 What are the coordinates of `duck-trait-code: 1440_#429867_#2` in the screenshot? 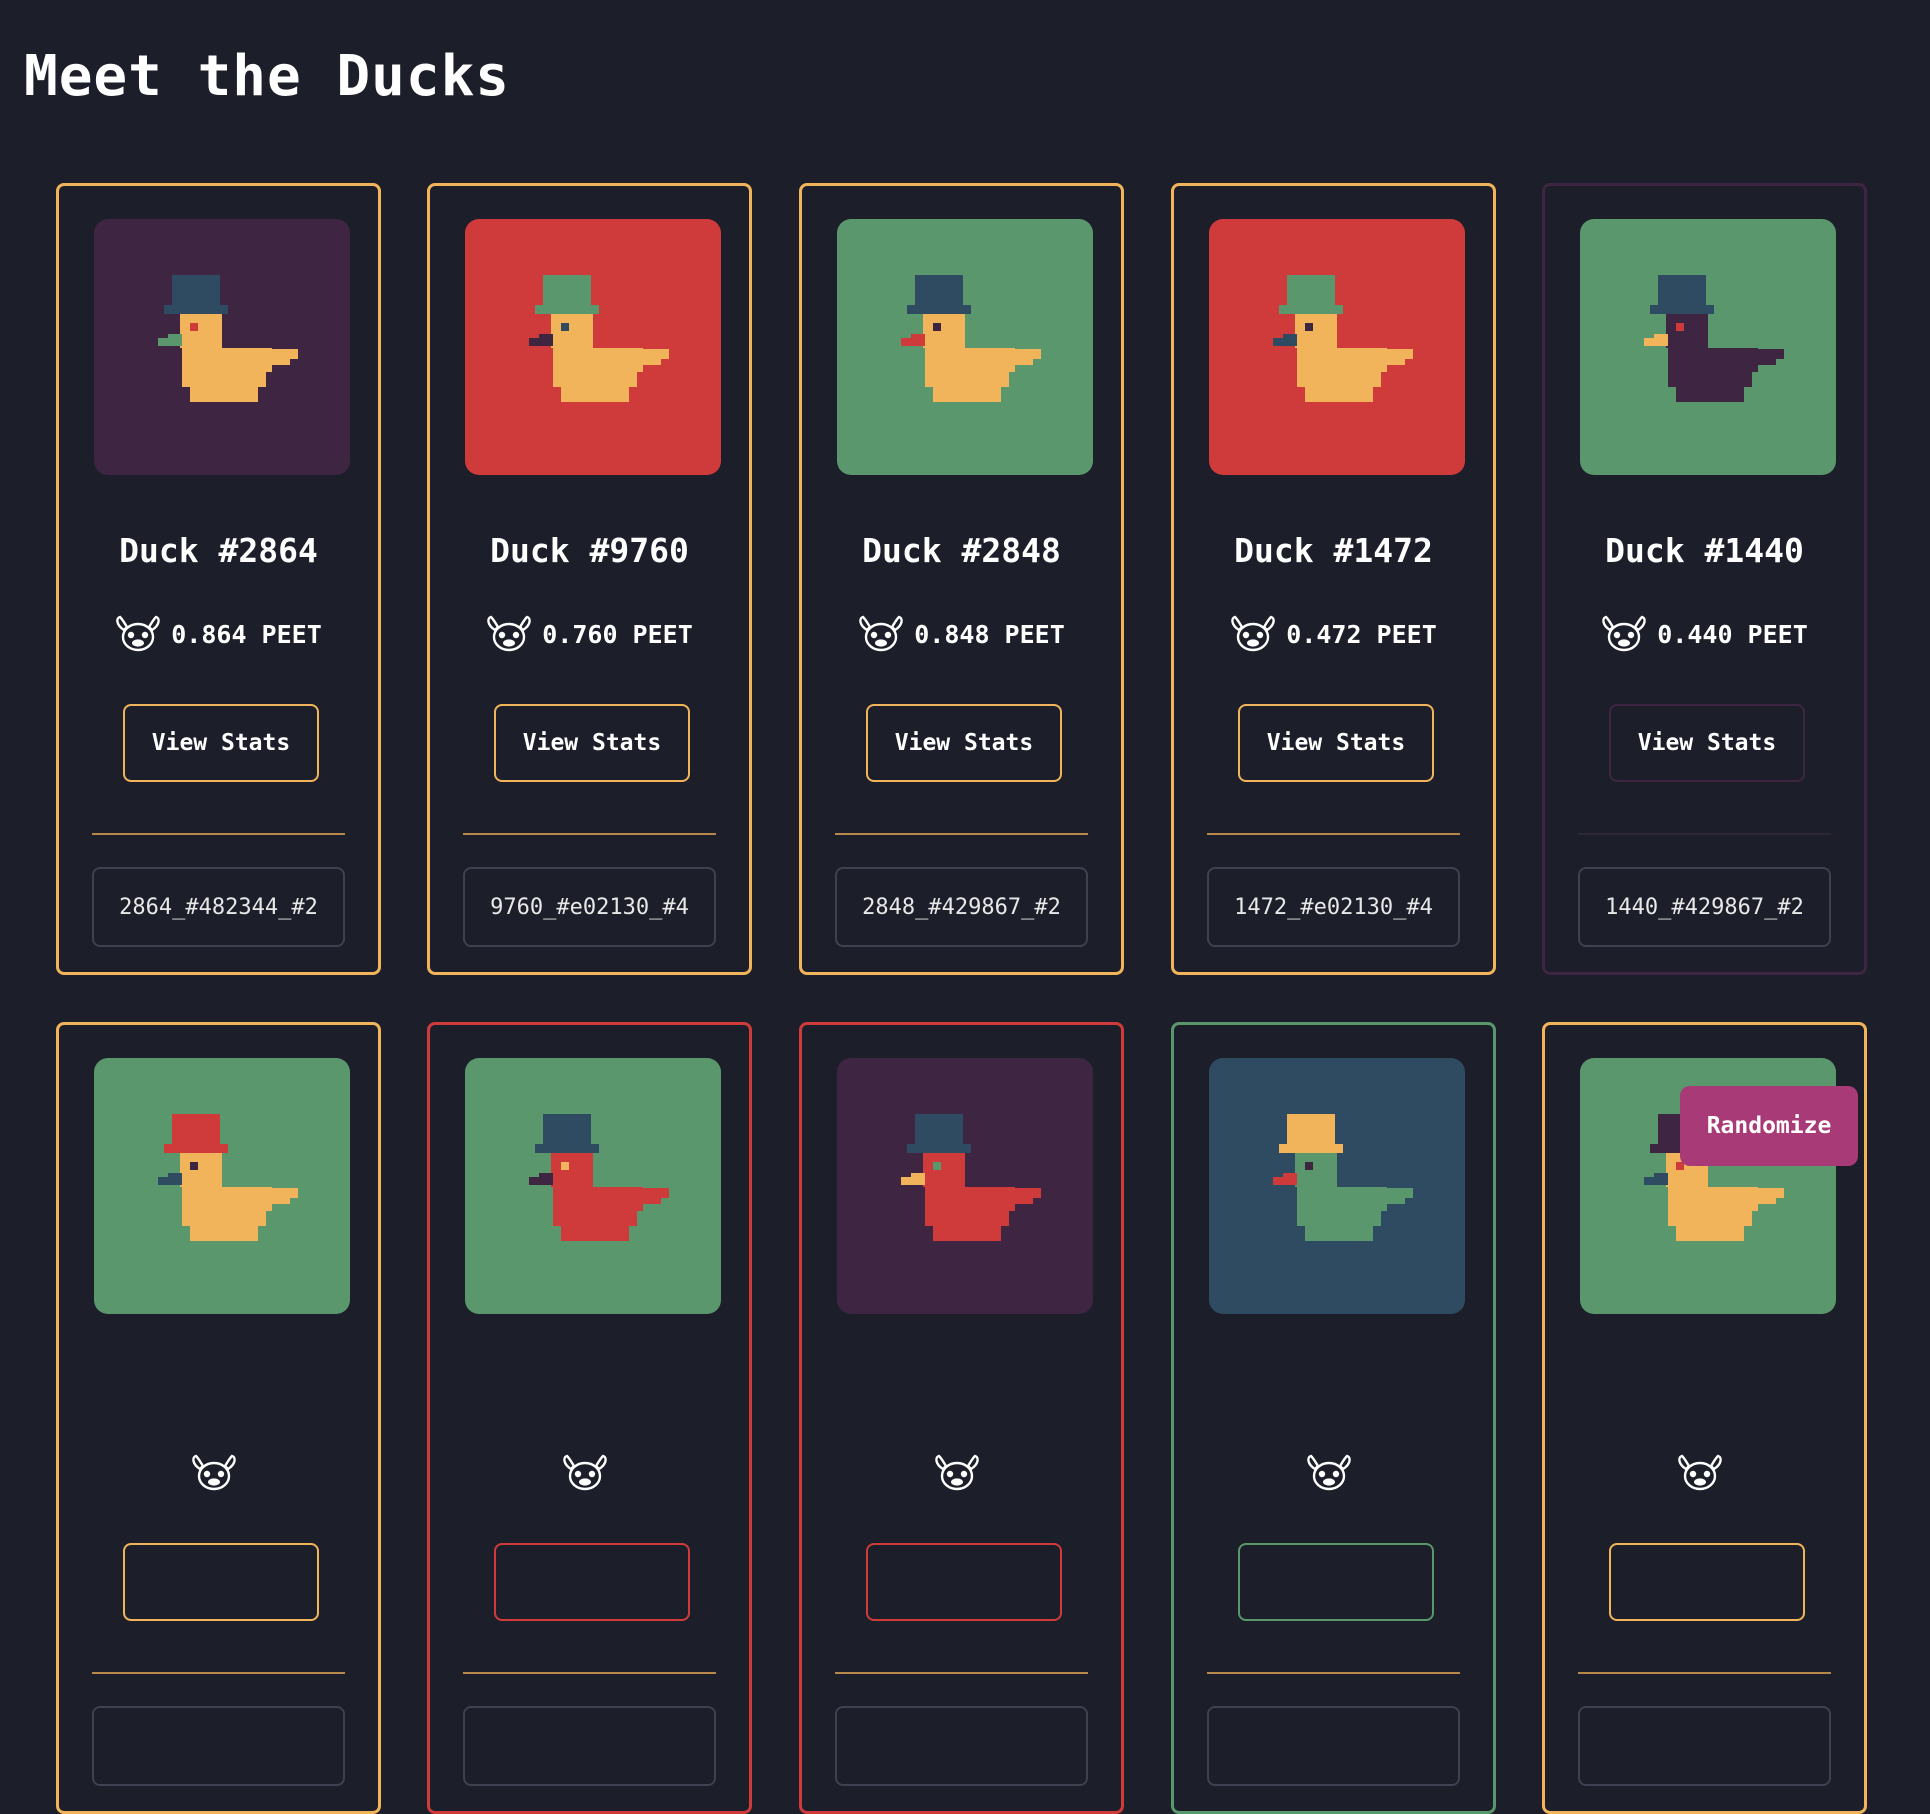 It's located at (1704, 907).